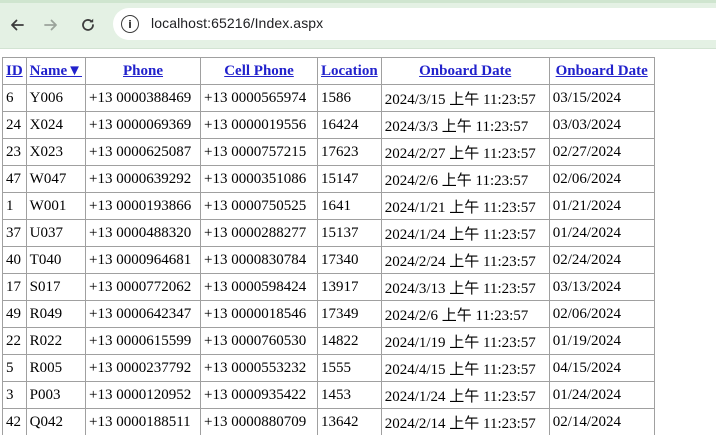  I want to click on onboard-date-cell: 2024/3/3 上午 11:23:57, so click(465, 125).